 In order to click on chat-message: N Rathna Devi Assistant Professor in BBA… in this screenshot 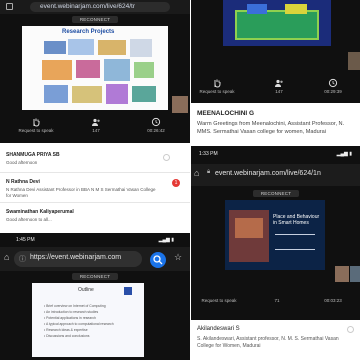, I will do `click(81, 192)`.